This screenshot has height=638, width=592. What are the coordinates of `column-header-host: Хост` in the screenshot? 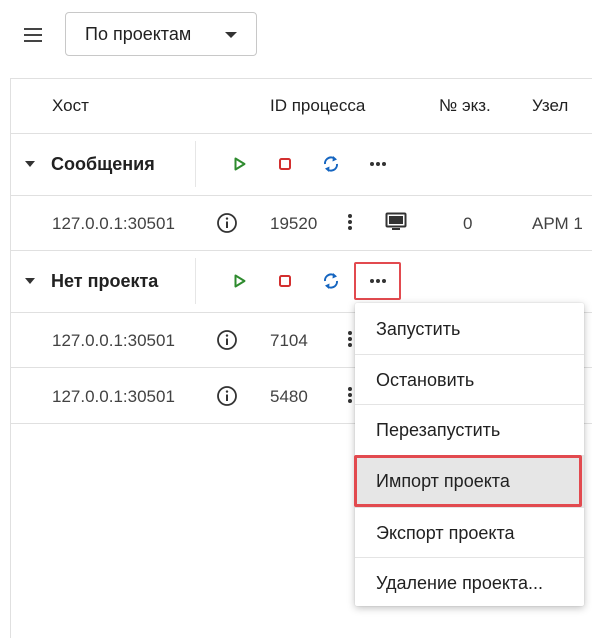 It's located at (70, 106).